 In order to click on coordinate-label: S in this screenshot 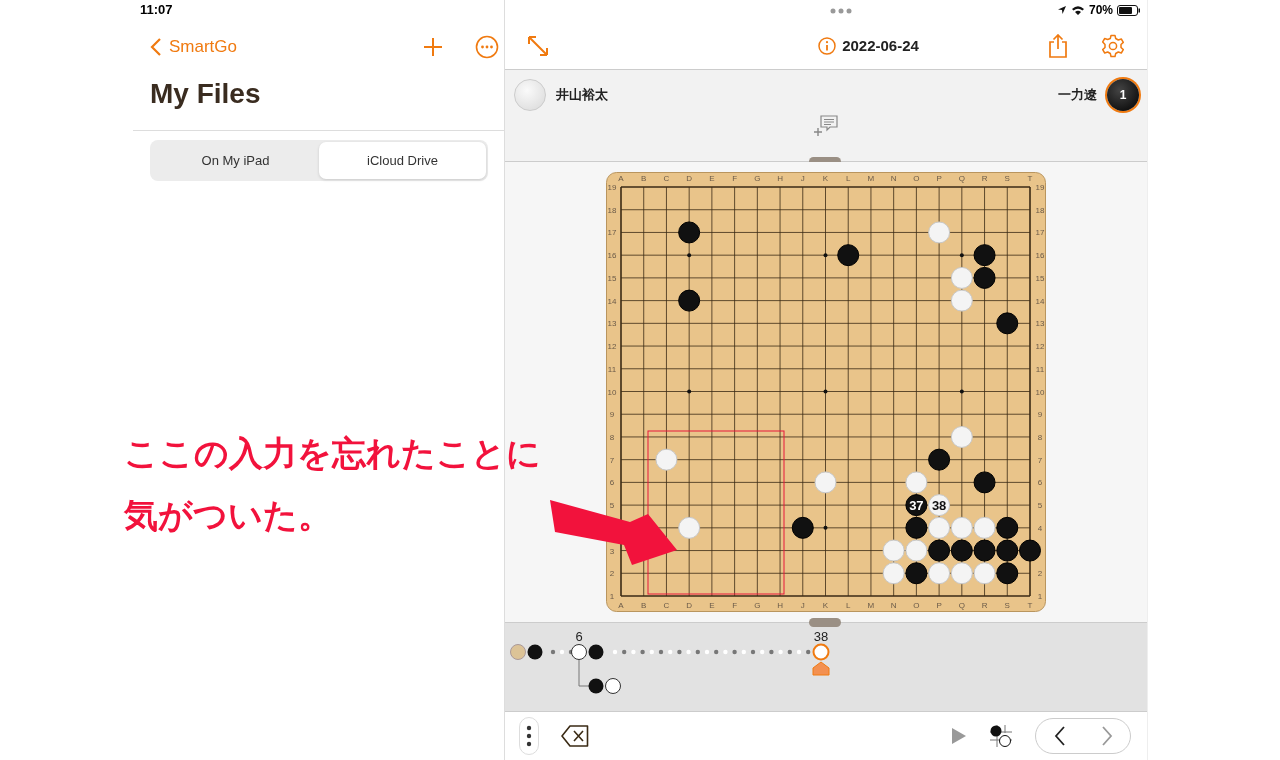, I will do `click(1007, 605)`.